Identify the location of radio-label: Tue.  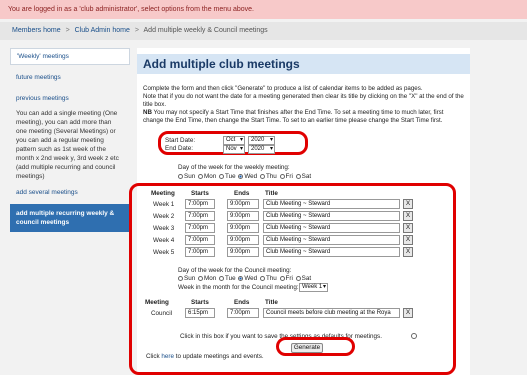
(230, 278).